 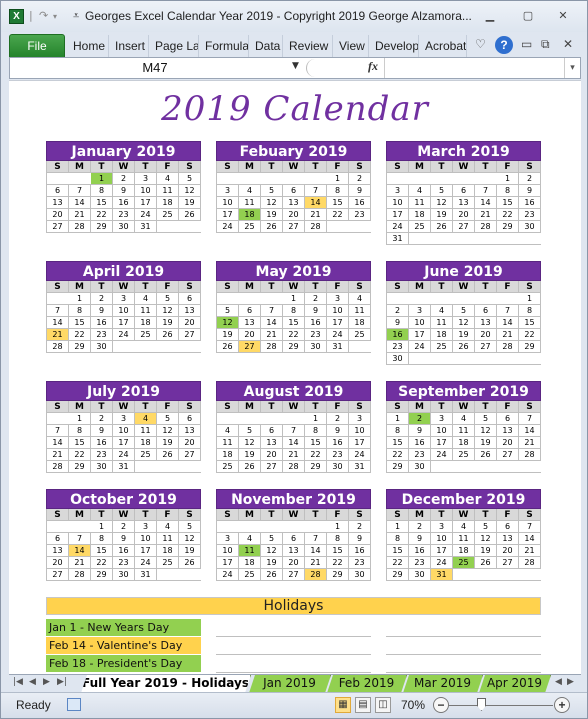 I want to click on expand-formula-bar-icon: ▾, so click(x=572, y=68).